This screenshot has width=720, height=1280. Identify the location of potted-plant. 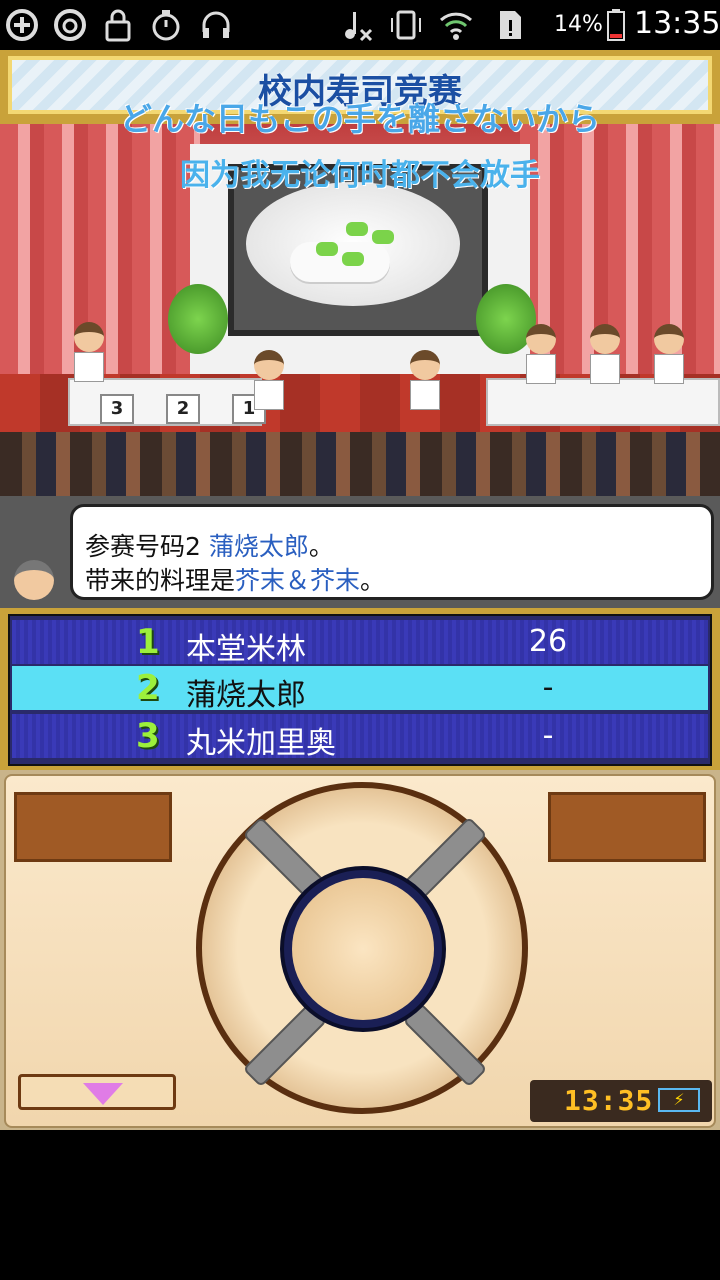
(198, 319).